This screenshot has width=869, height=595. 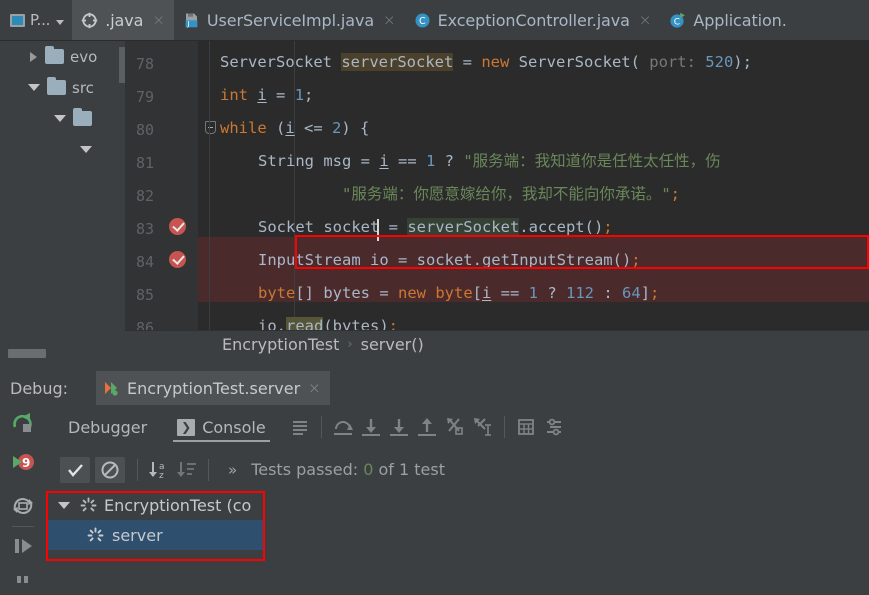 I want to click on breadcrumb-class: EncryptionTest, so click(x=280, y=344).